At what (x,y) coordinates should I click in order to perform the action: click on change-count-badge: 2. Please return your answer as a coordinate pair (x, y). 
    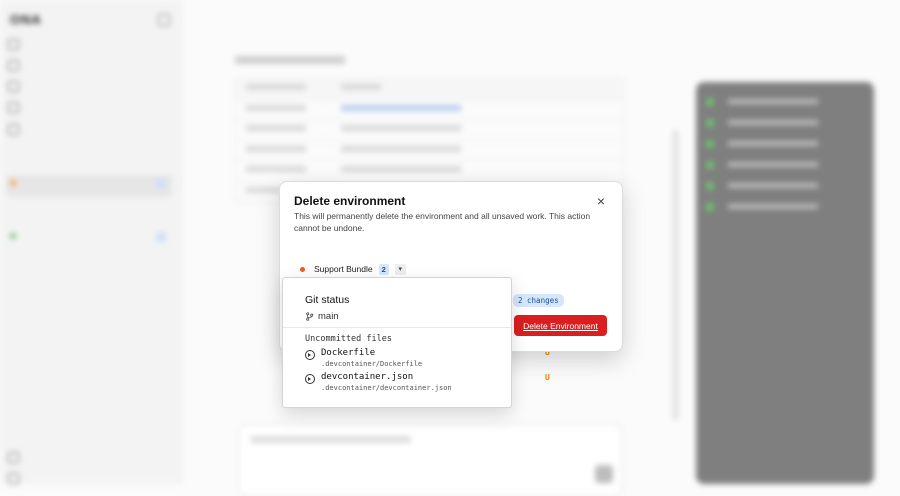
    Looking at the image, I should click on (383, 269).